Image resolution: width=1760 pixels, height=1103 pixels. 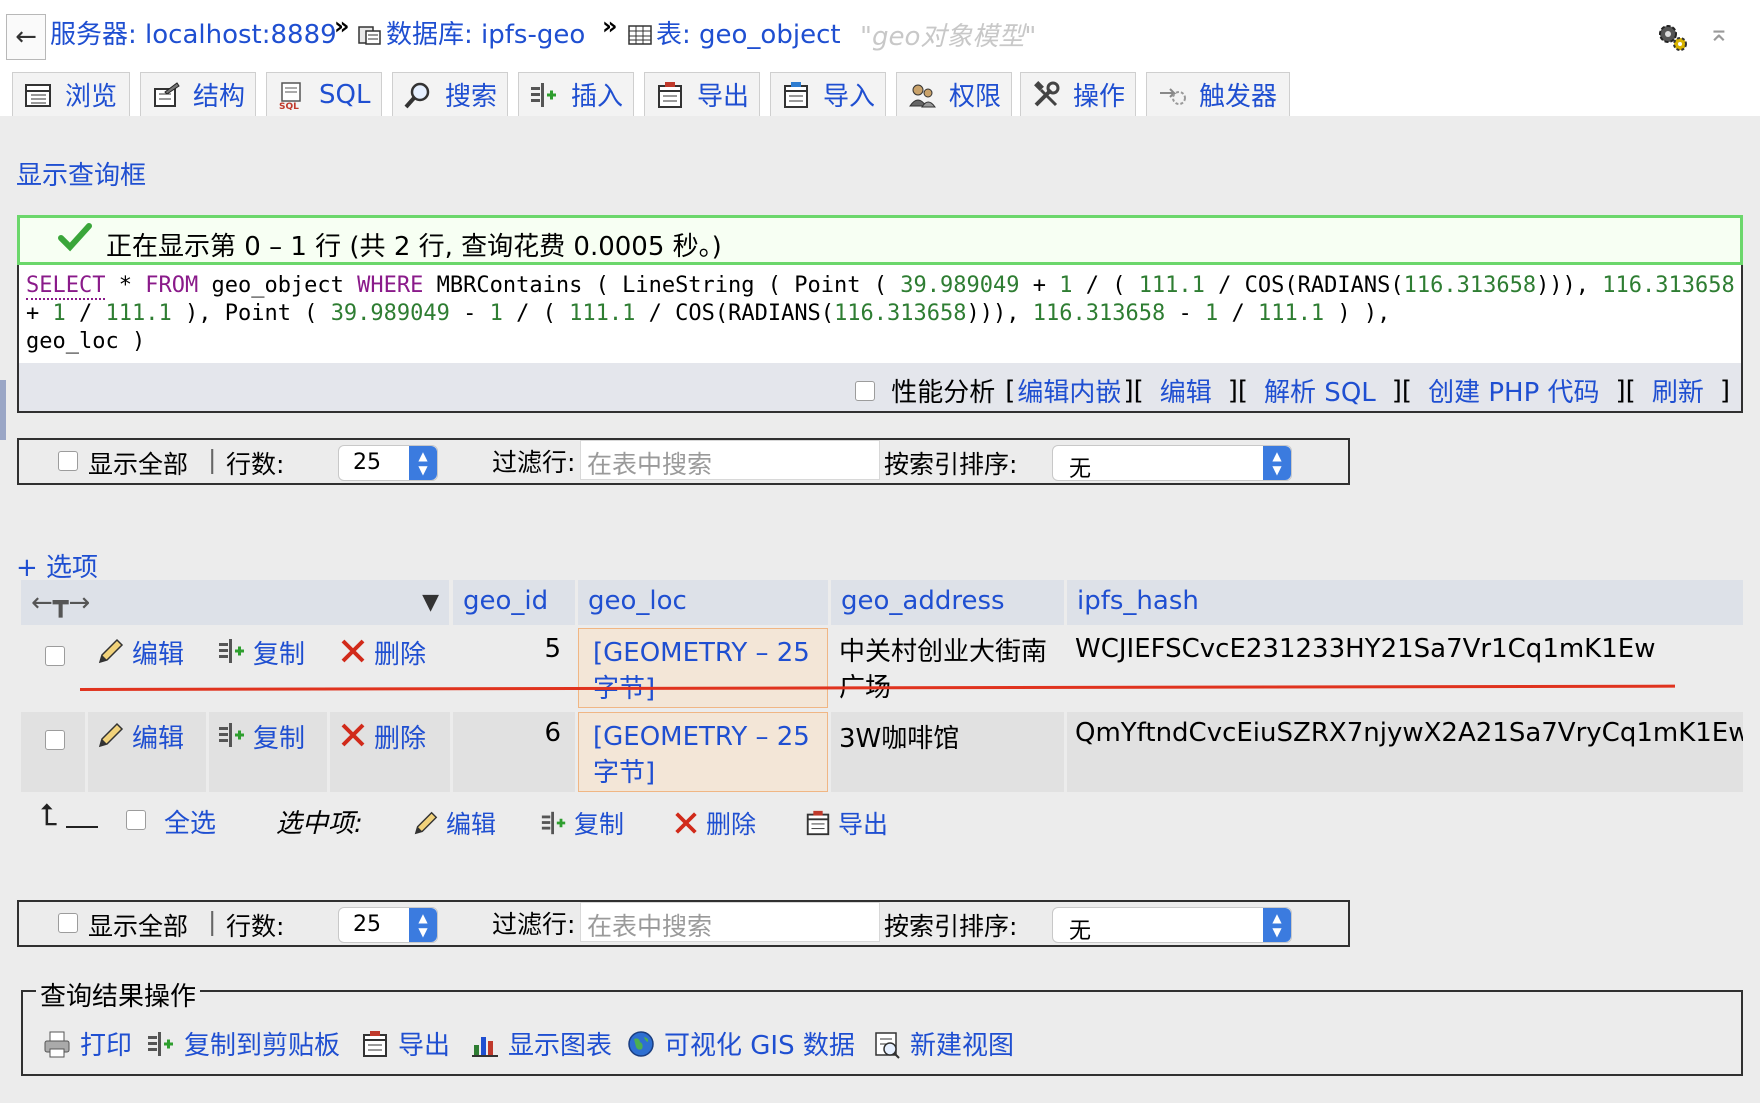 What do you see at coordinates (367, 924) in the screenshot?
I see `rows-select-value: 25` at bounding box center [367, 924].